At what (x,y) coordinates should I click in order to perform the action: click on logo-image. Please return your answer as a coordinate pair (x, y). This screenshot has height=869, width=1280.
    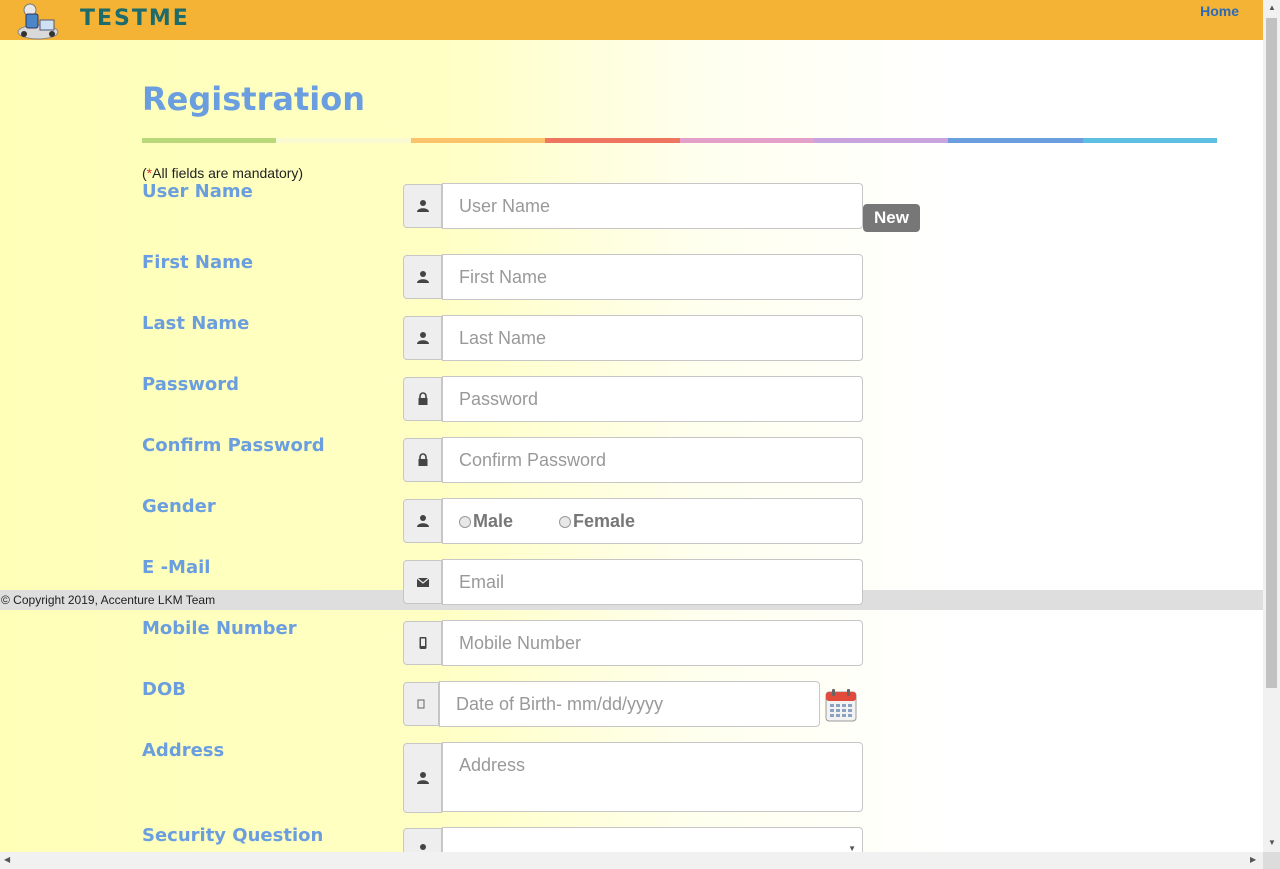
    Looking at the image, I should click on (38, 21).